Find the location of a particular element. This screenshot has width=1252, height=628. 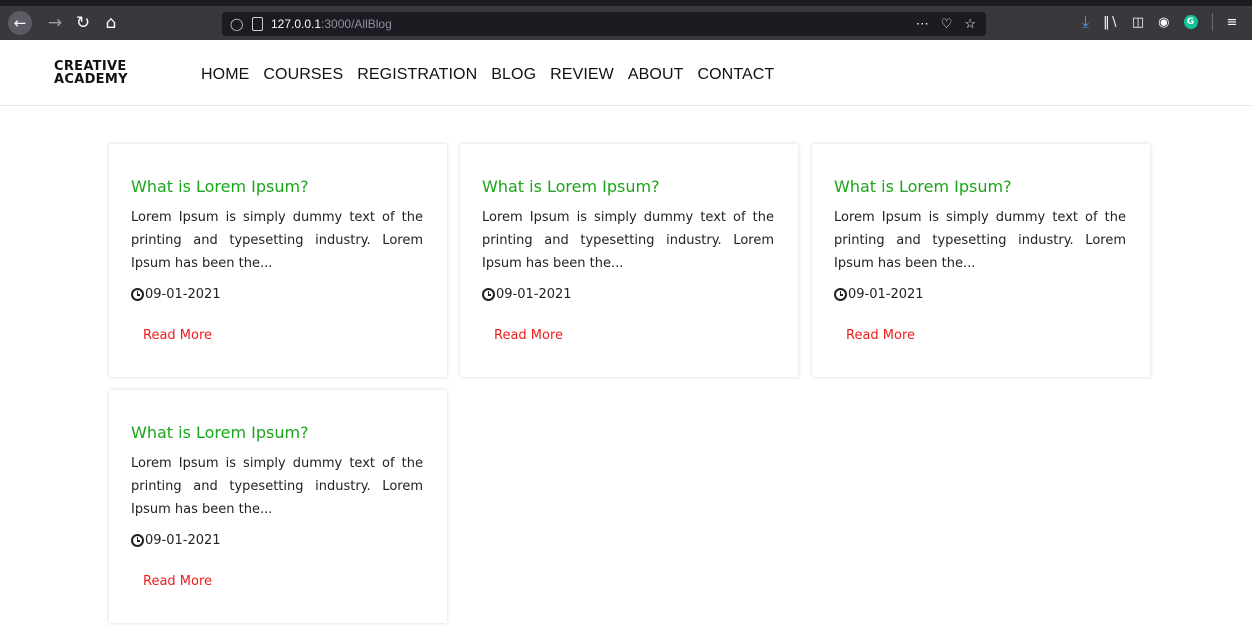

reload-icon: ↻ is located at coordinates (83, 23).